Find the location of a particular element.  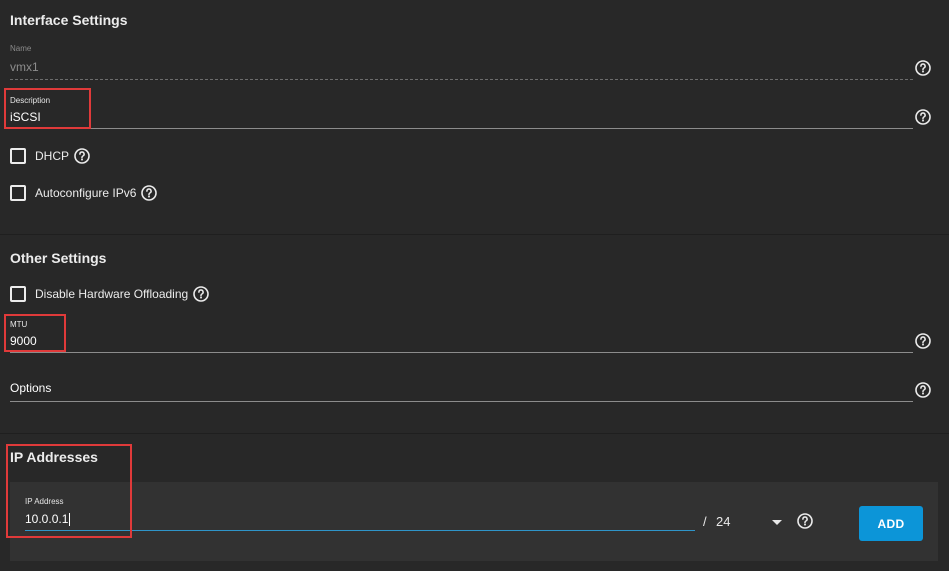

text-cursor is located at coordinates (70, 520).